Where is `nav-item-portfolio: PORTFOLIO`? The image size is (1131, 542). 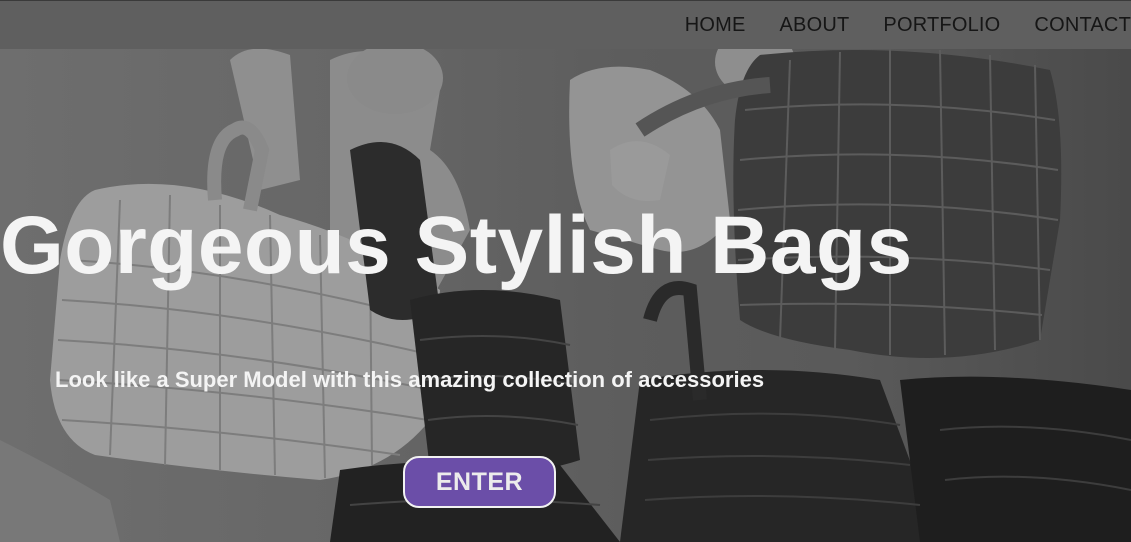
nav-item-portfolio: PORTFOLIO is located at coordinates (941, 25).